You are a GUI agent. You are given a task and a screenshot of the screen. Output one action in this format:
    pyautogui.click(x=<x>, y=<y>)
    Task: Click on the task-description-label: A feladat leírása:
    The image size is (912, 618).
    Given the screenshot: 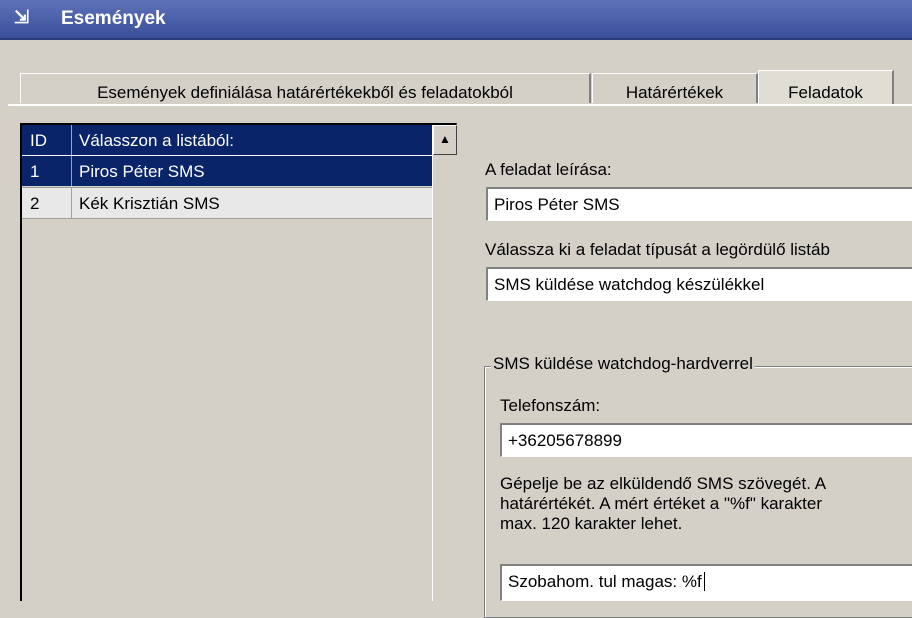 What is the action you would take?
    pyautogui.click(x=548, y=169)
    